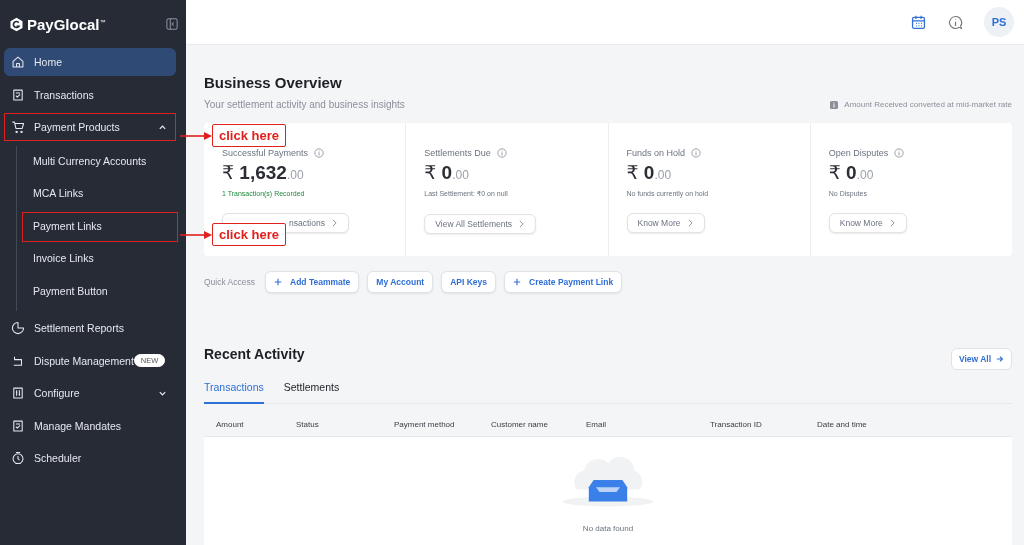 This screenshot has width=1024, height=545. Describe the element at coordinates (304, 104) in the screenshot. I see `section-subtitle: Your settlement activity and business insights` at that location.